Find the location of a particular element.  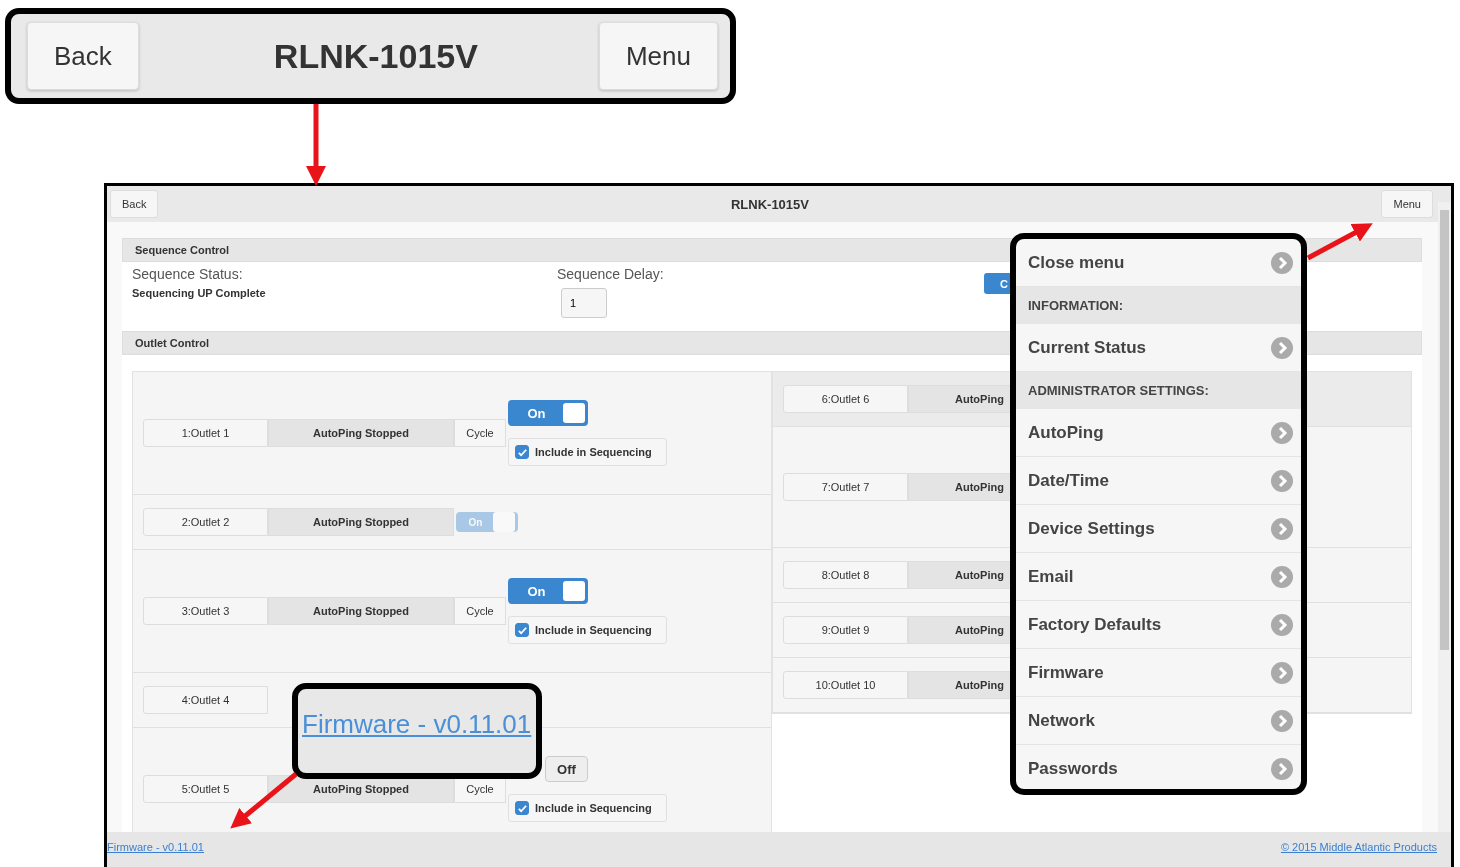

menu-item: Factory Defaults is located at coordinates (1158, 625).